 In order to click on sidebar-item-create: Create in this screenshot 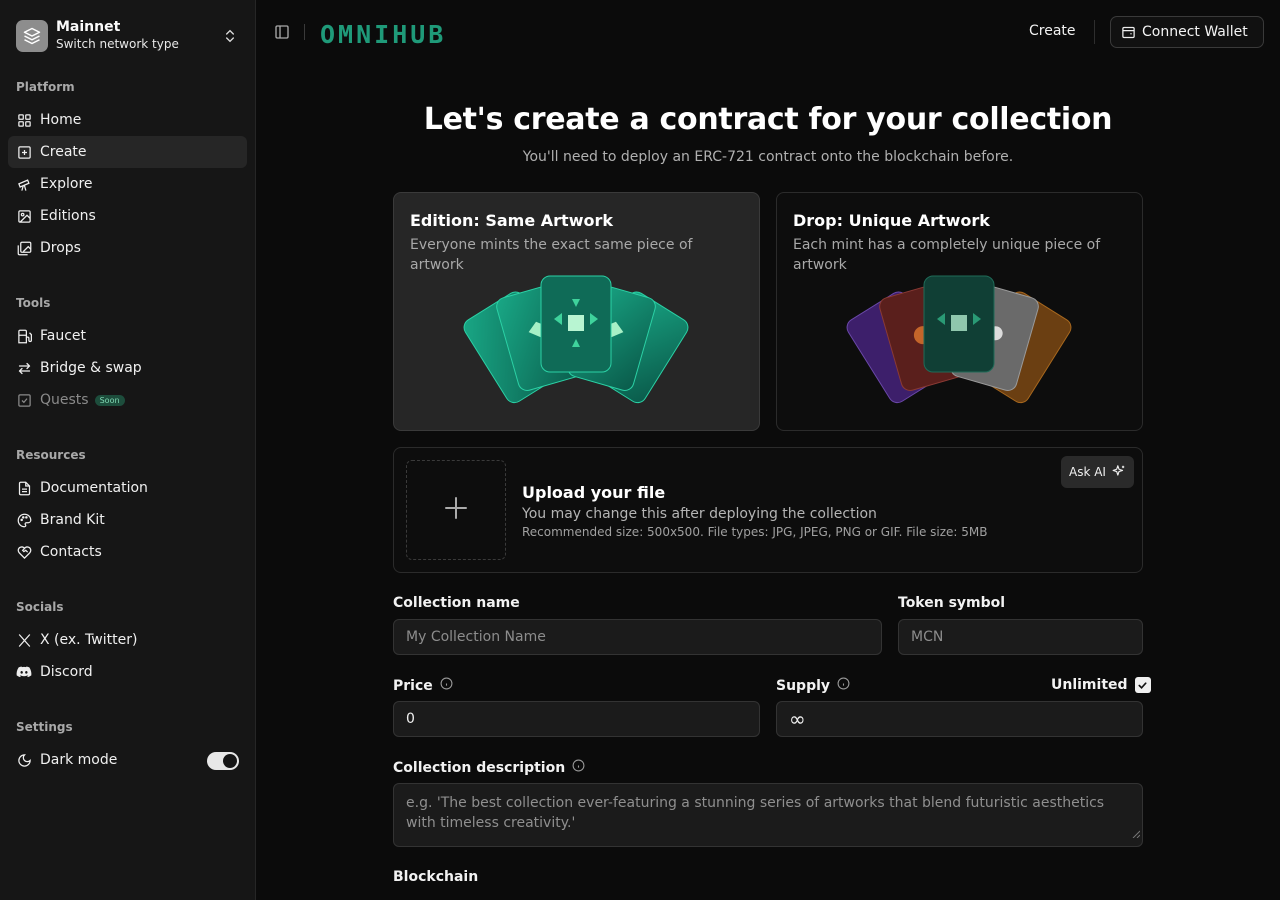, I will do `click(127, 152)`.